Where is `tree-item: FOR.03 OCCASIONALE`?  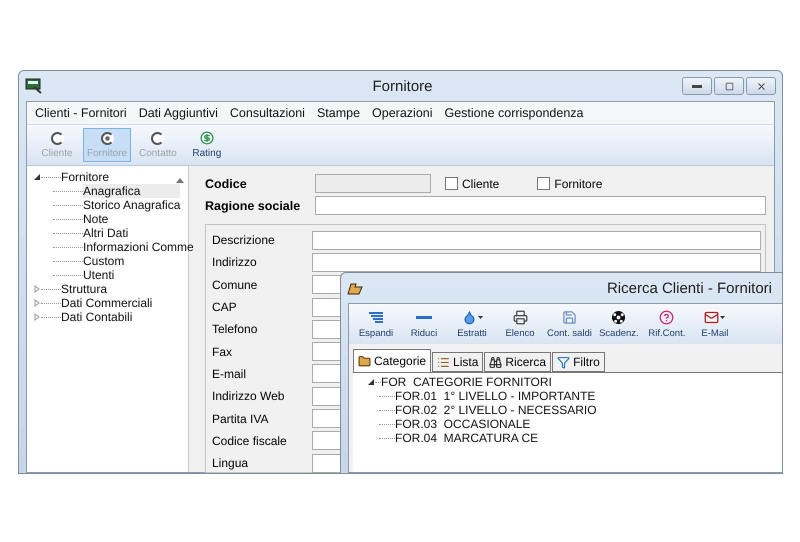 tree-item: FOR.03 OCCASIONALE is located at coordinates (462, 424).